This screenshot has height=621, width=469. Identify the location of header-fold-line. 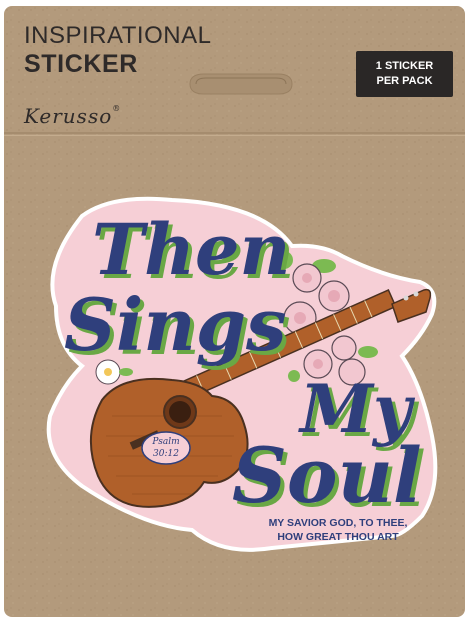
(234, 133).